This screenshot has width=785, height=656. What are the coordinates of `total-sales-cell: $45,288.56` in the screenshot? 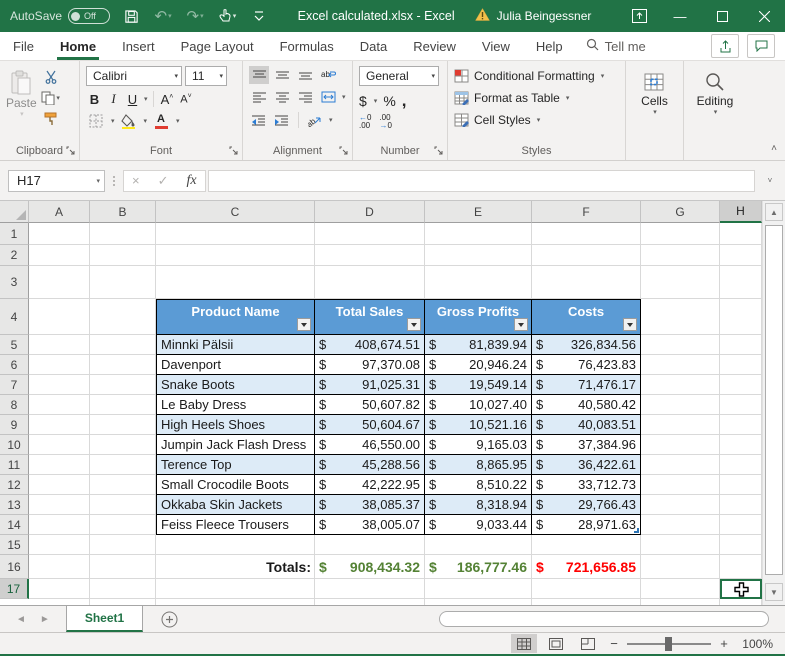 It's located at (370, 464).